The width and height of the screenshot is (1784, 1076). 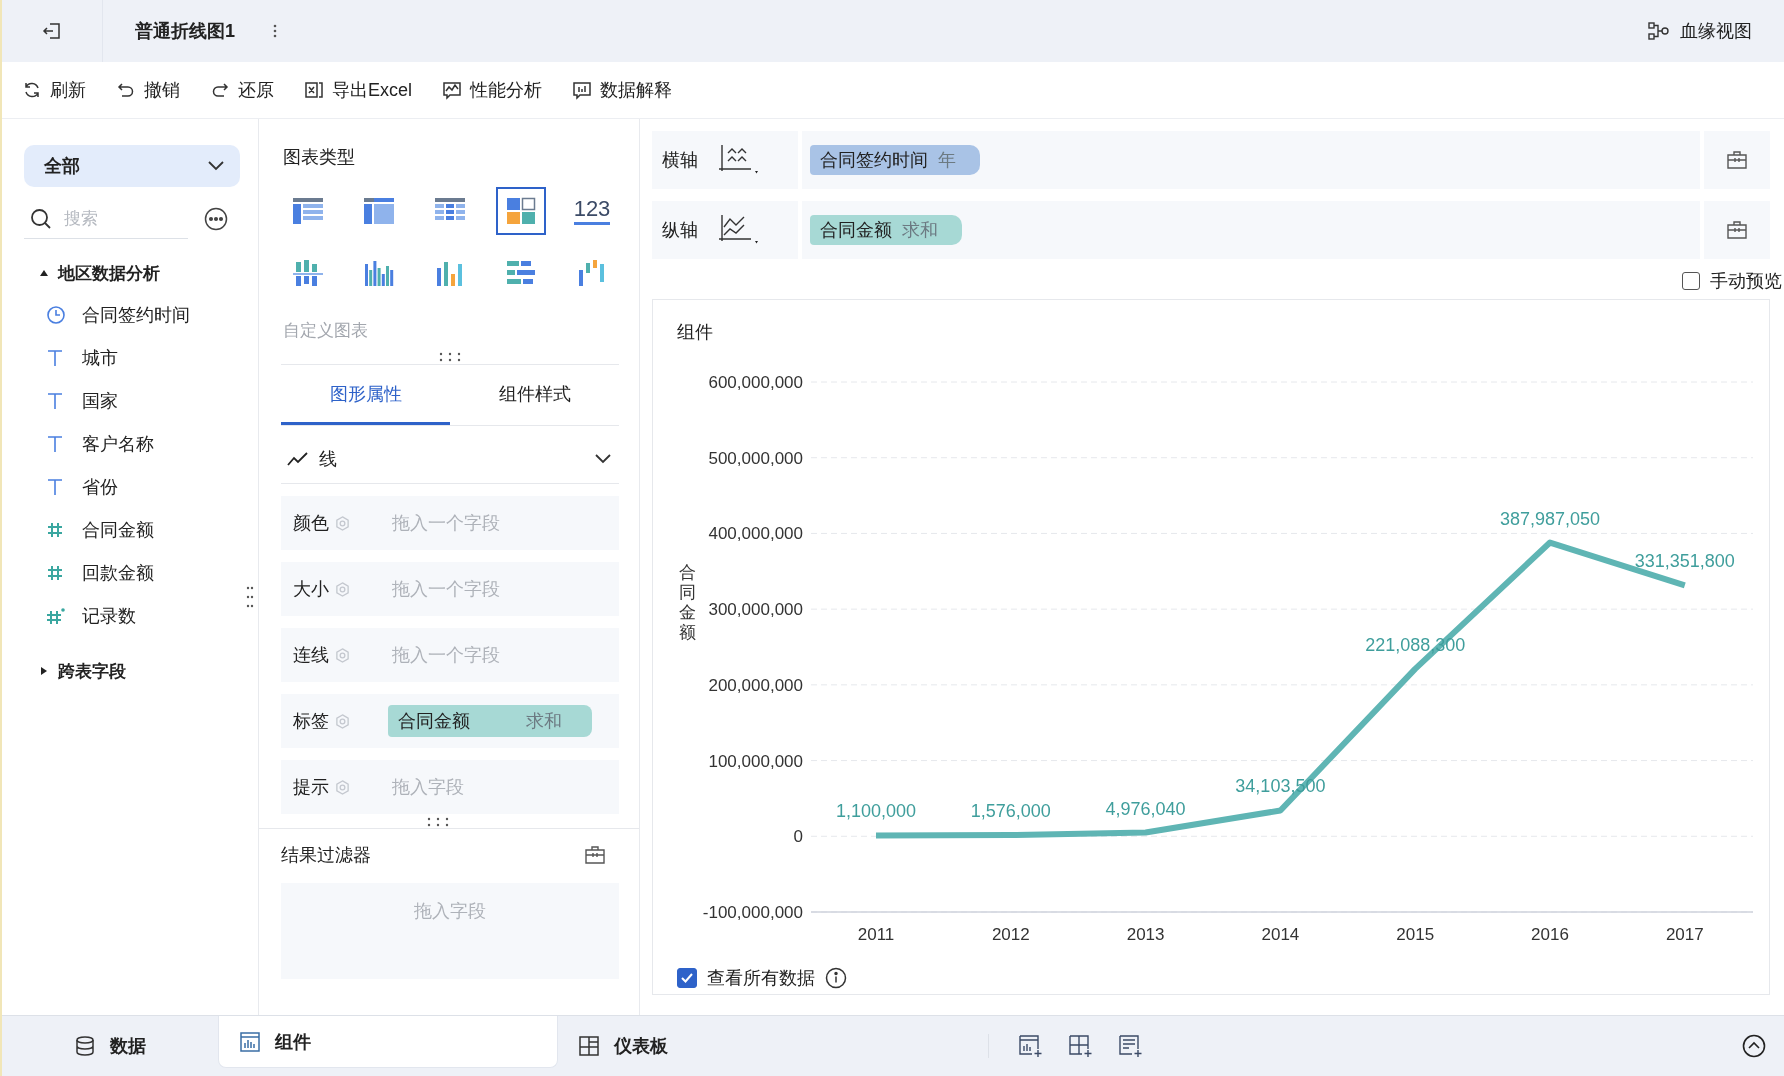 I want to click on field-pill: 合同签约时间 年, so click(x=895, y=160).